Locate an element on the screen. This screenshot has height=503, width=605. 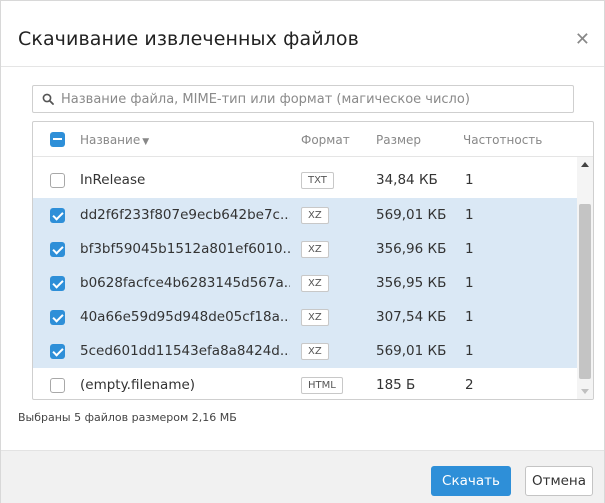
selection-summary: Выбраны 5 файлов размером 2,16 МБ is located at coordinates (127, 417).